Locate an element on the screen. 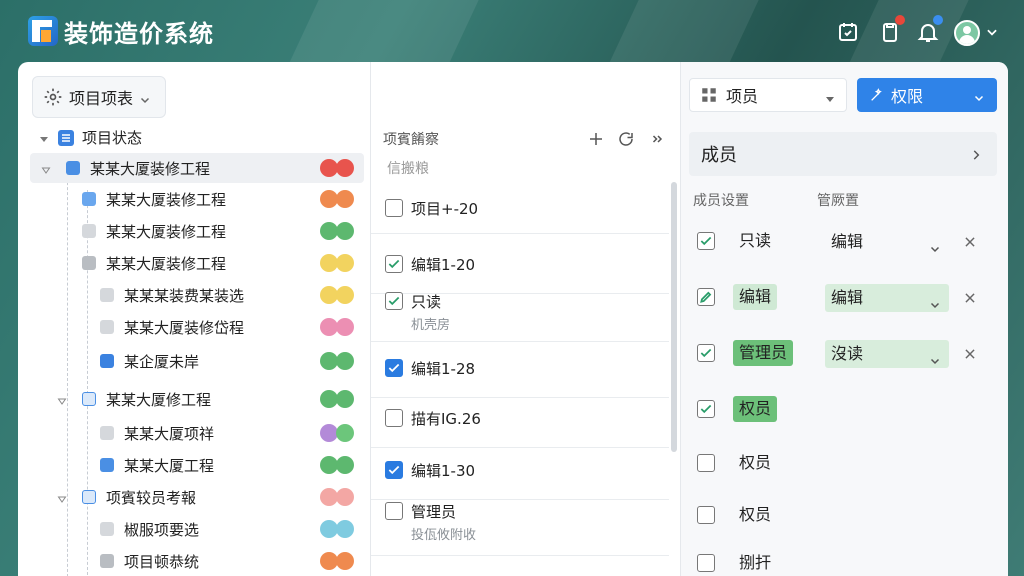 Image resolution: width=1024 pixels, height=576 pixels. list-item-label: 管理员 is located at coordinates (434, 512).